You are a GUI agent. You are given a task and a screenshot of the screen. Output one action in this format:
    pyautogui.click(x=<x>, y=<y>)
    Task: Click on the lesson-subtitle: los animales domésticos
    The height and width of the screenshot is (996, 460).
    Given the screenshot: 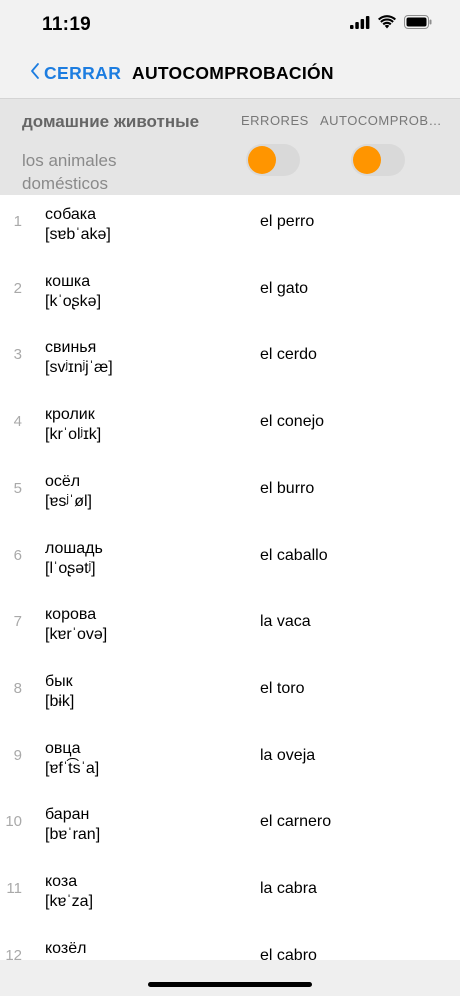 What is the action you would take?
    pyautogui.click(x=69, y=172)
    